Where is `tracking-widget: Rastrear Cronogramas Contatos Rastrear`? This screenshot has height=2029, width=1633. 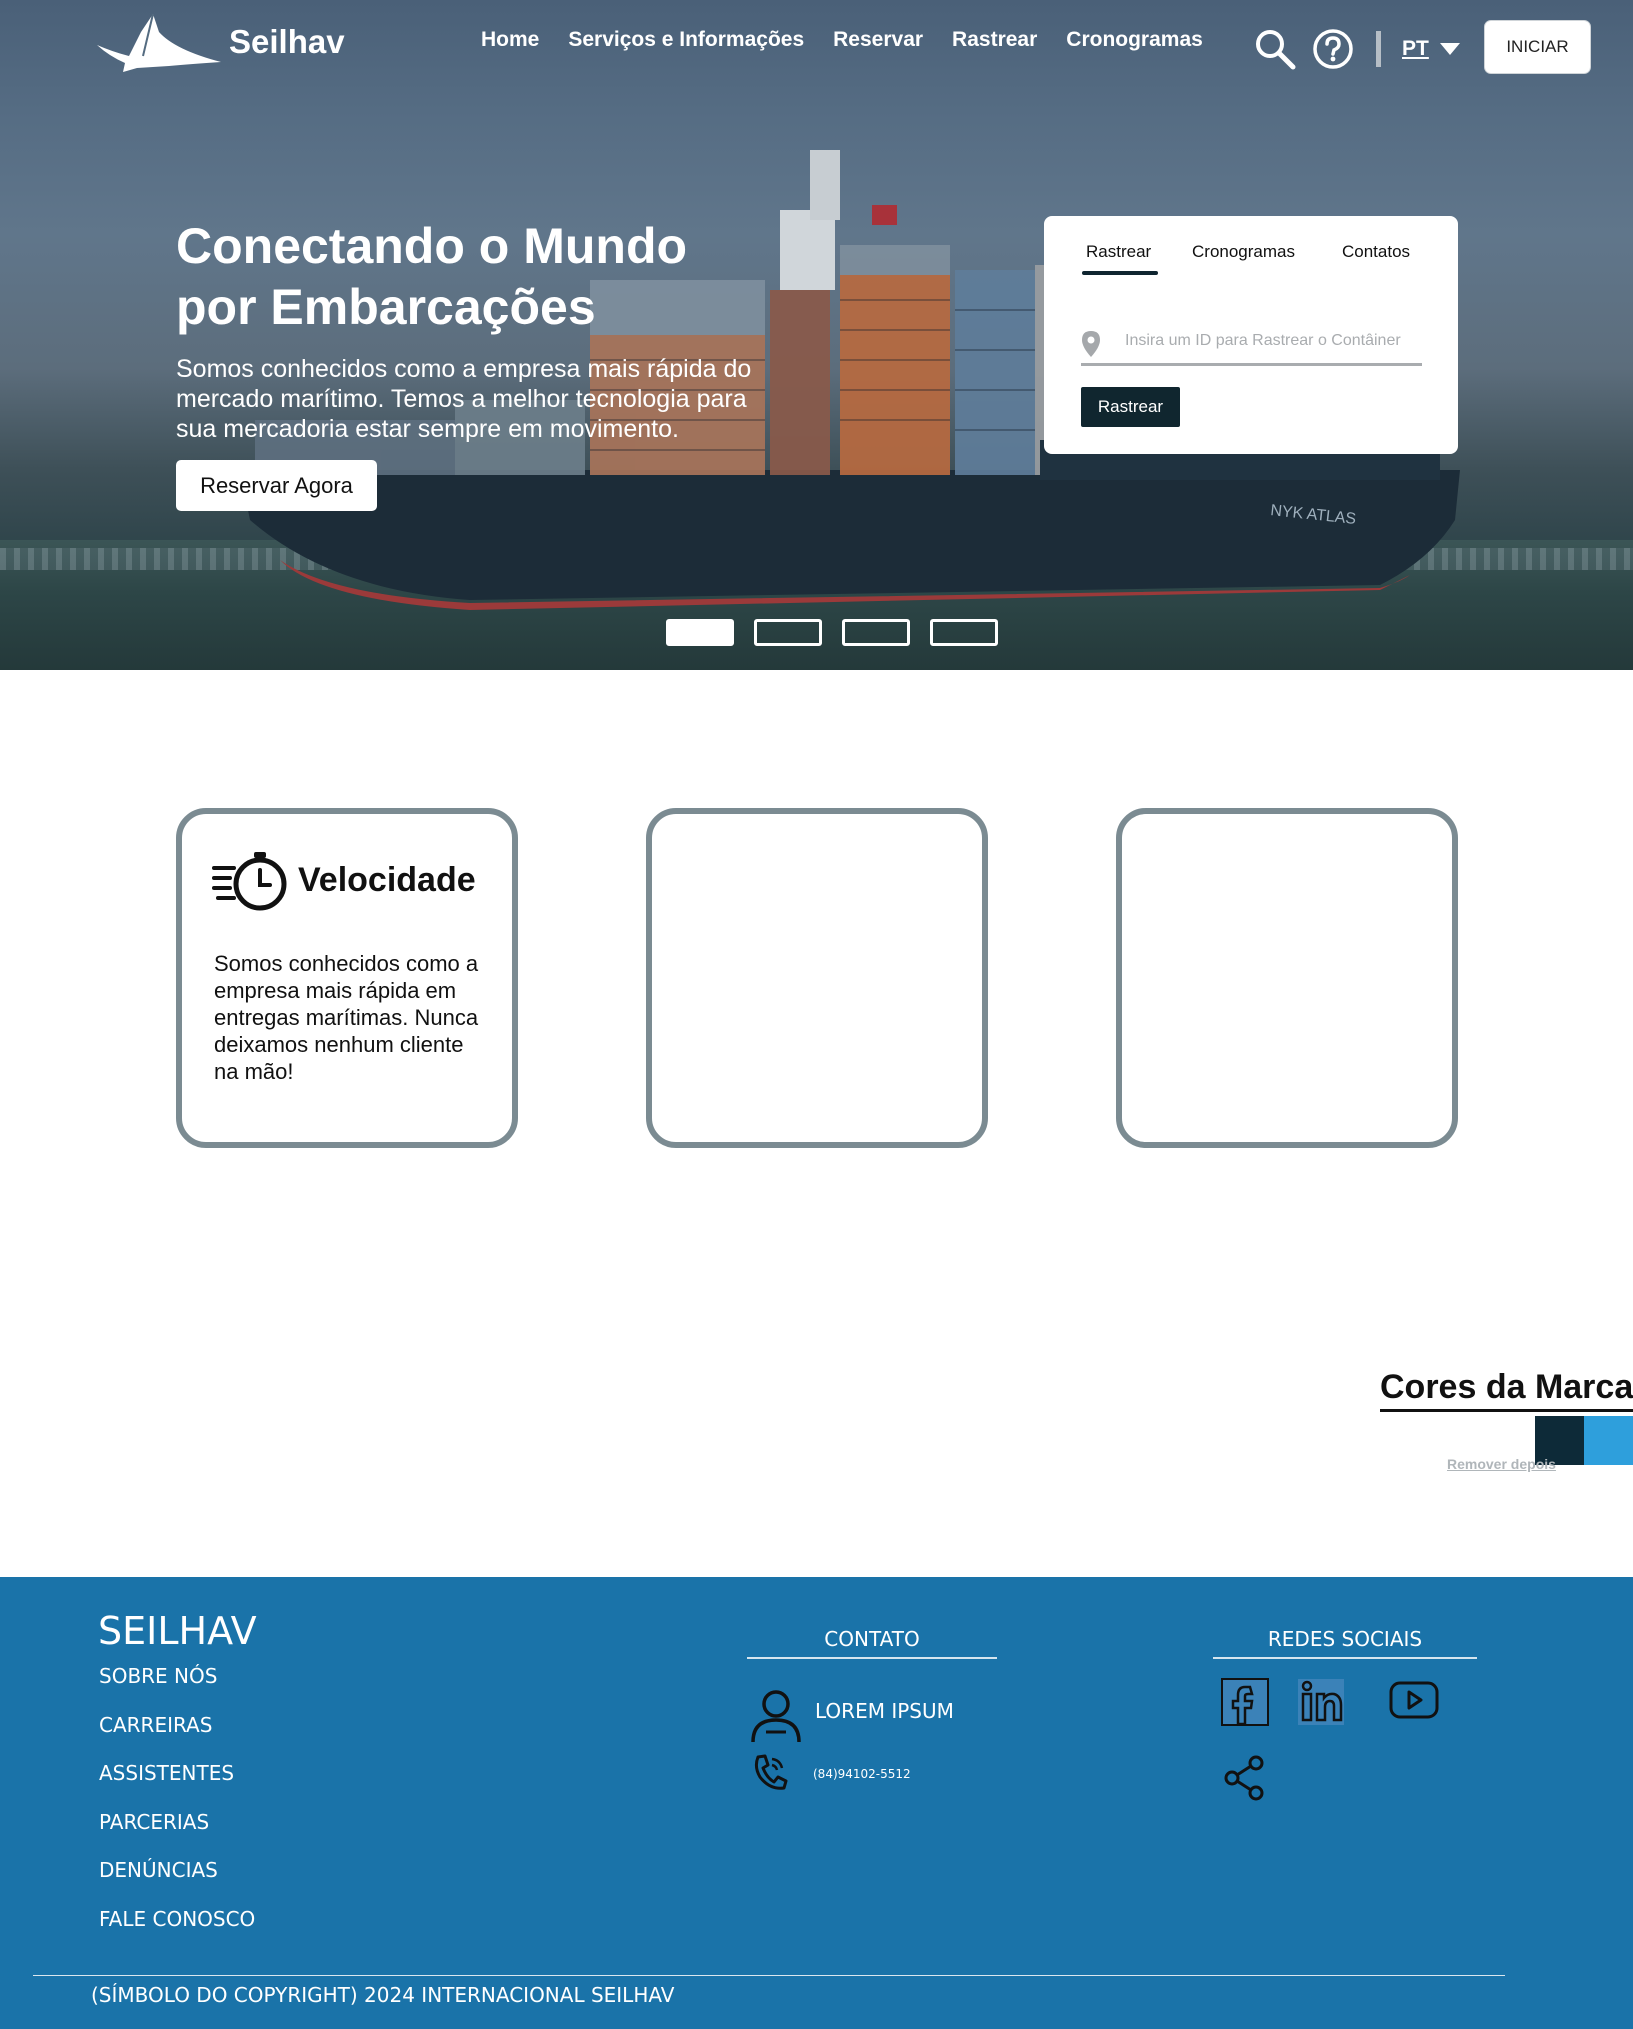 tracking-widget: Rastrear Cronogramas Contatos Rastrear is located at coordinates (1251, 335).